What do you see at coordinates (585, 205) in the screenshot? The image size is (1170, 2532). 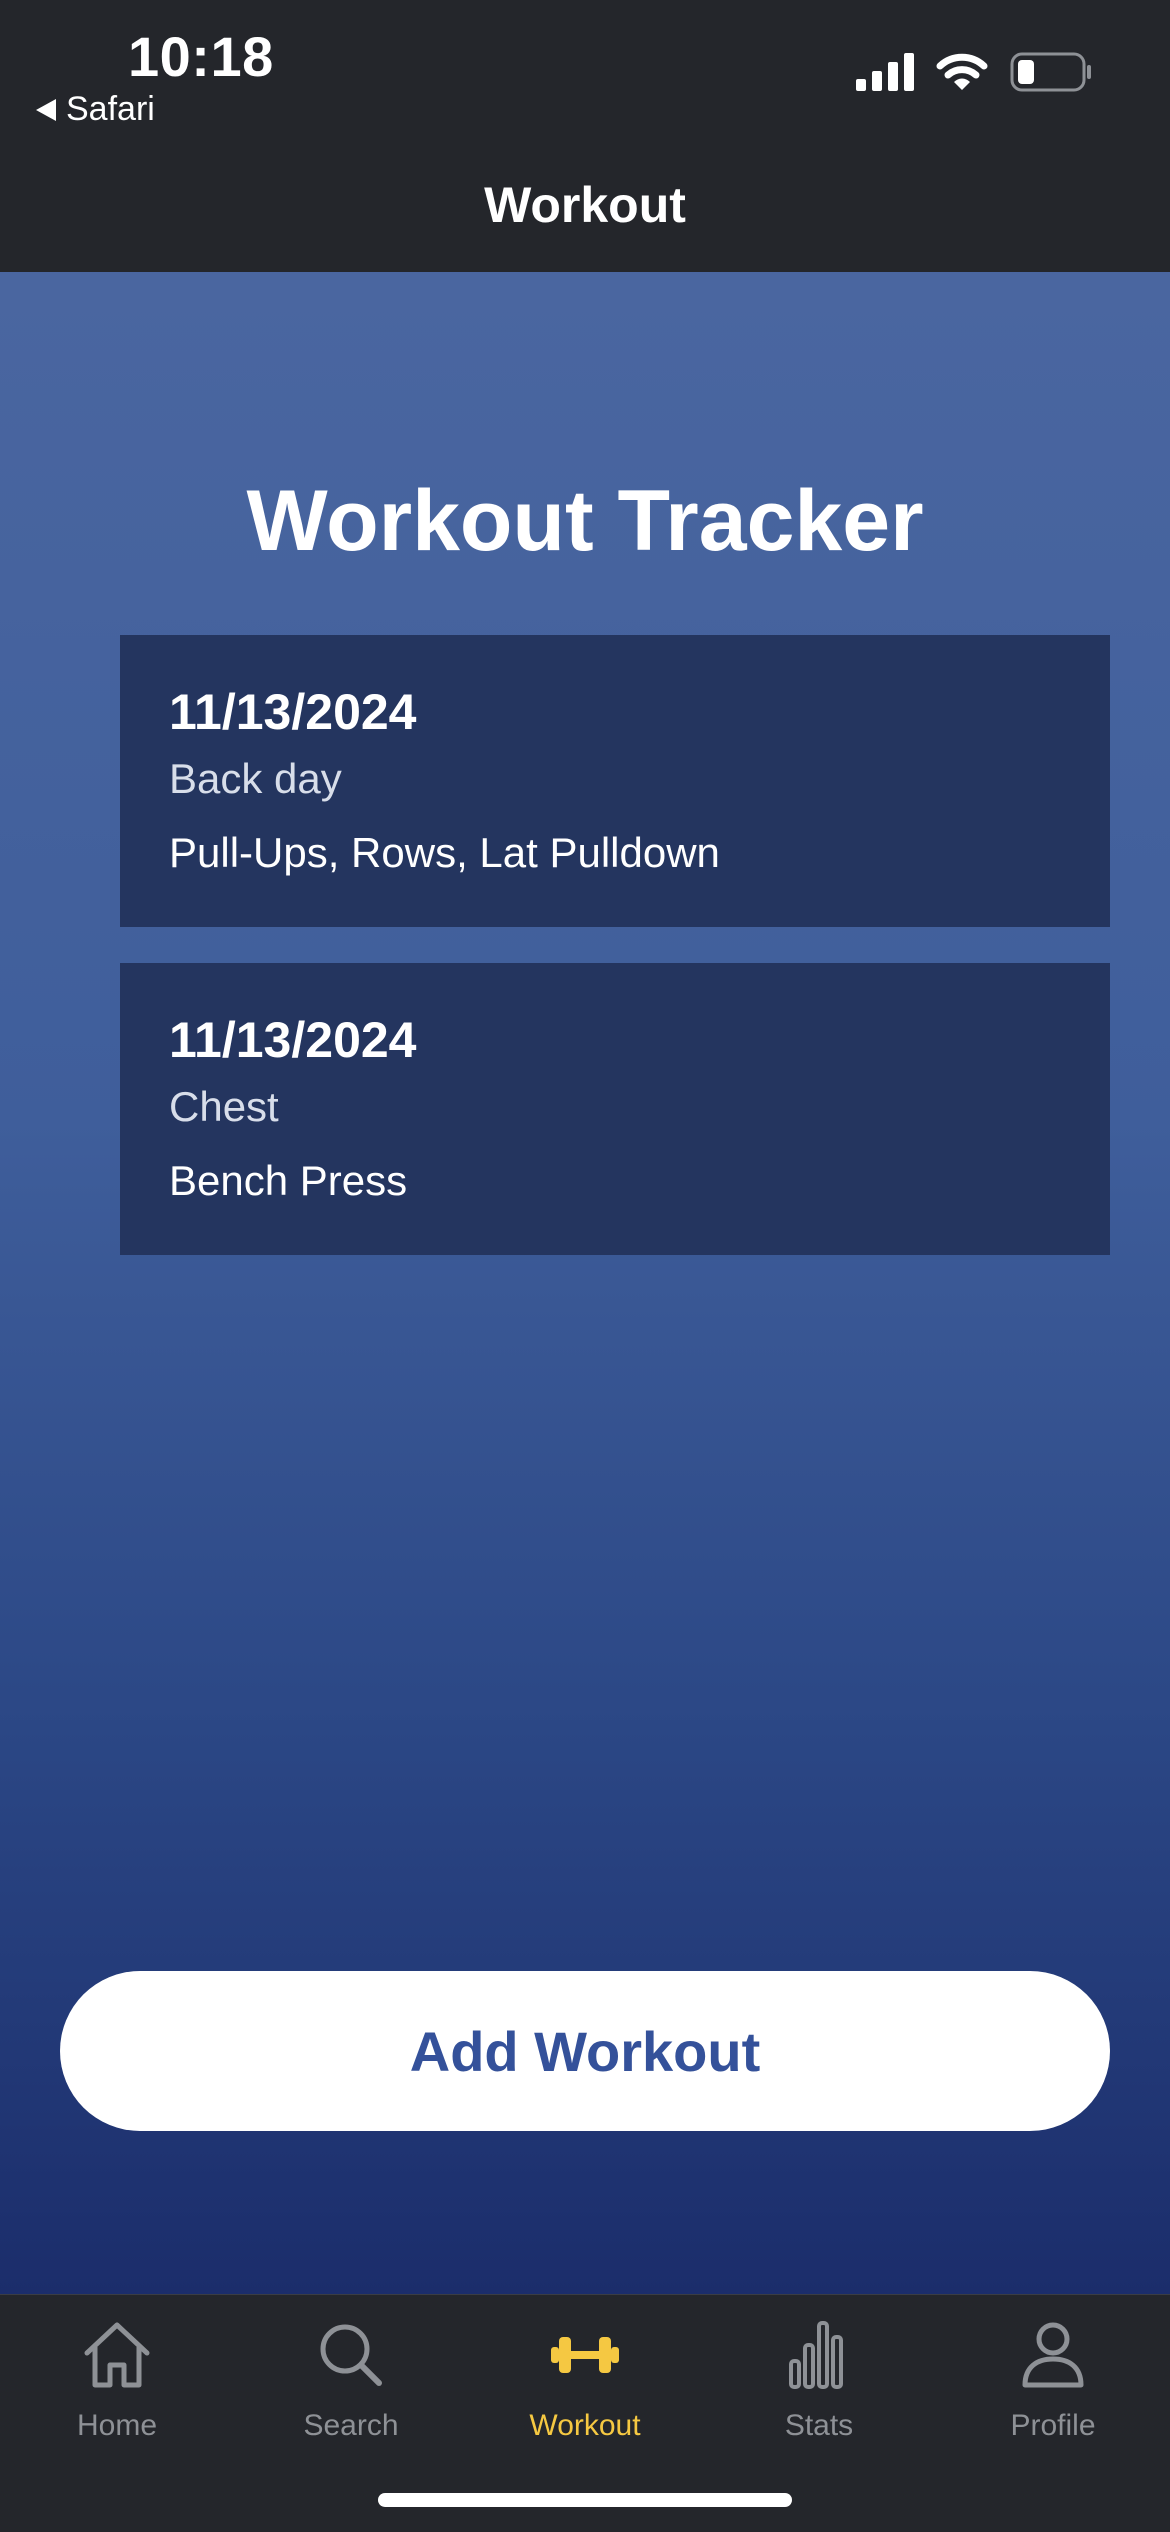 I see `nav-title: Workout` at bounding box center [585, 205].